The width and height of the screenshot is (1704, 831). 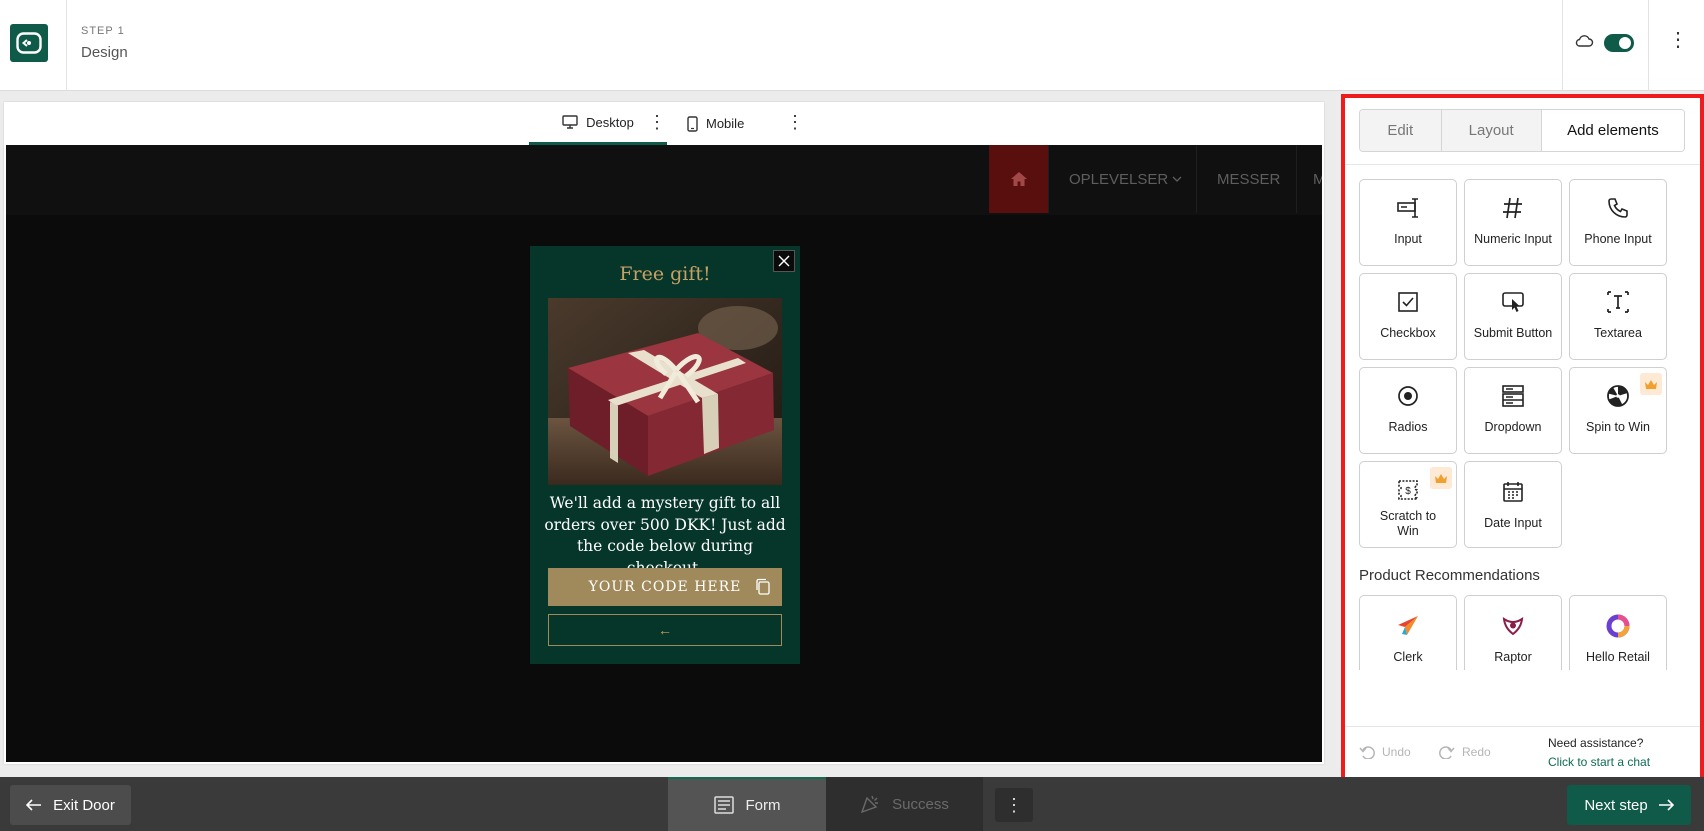 I want to click on element-spin-to-win: Spin to Win, so click(x=1618, y=410).